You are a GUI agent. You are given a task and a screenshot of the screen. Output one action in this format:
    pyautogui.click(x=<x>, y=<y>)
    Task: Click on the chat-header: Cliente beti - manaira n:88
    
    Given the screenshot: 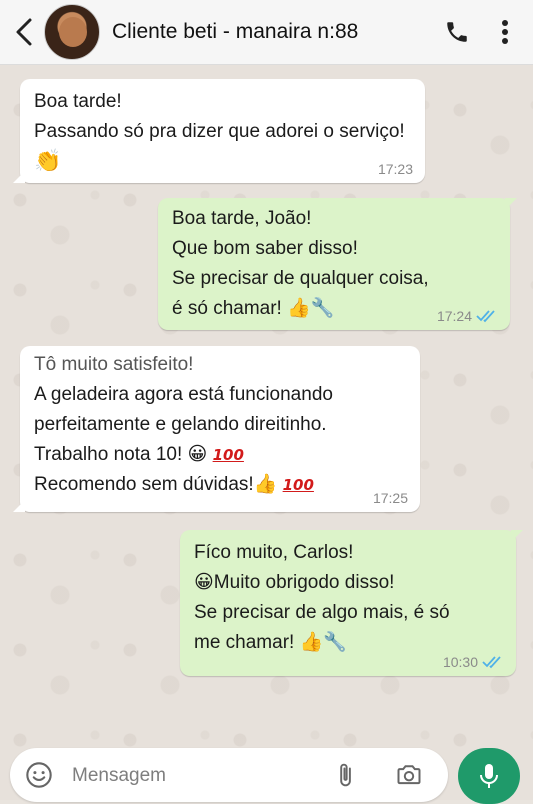 What is the action you would take?
    pyautogui.click(x=266, y=32)
    